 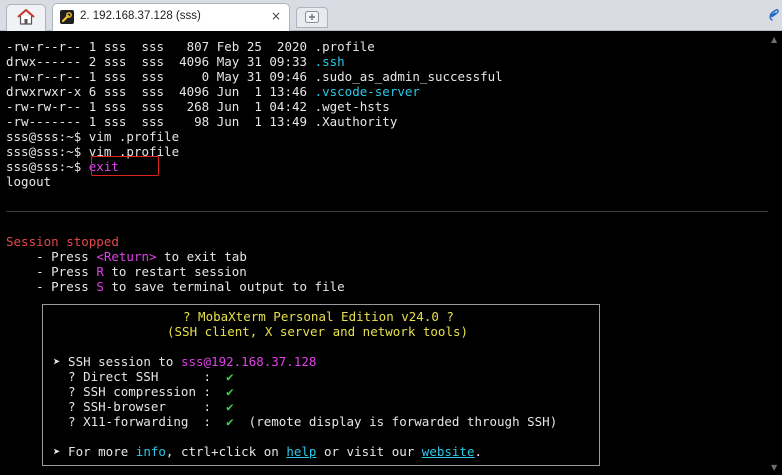 I want to click on help-link: help, so click(x=301, y=451).